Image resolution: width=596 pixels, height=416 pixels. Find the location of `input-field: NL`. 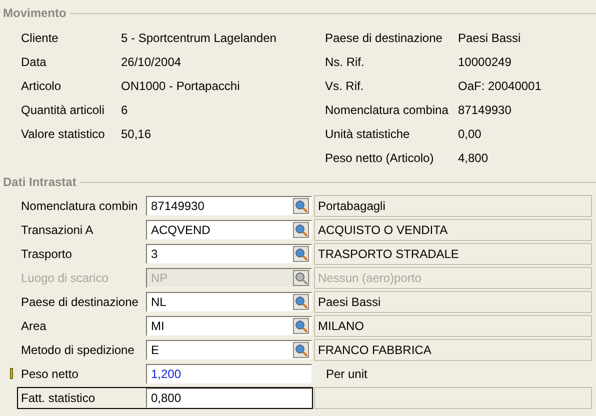

input-field: NL is located at coordinates (229, 302).